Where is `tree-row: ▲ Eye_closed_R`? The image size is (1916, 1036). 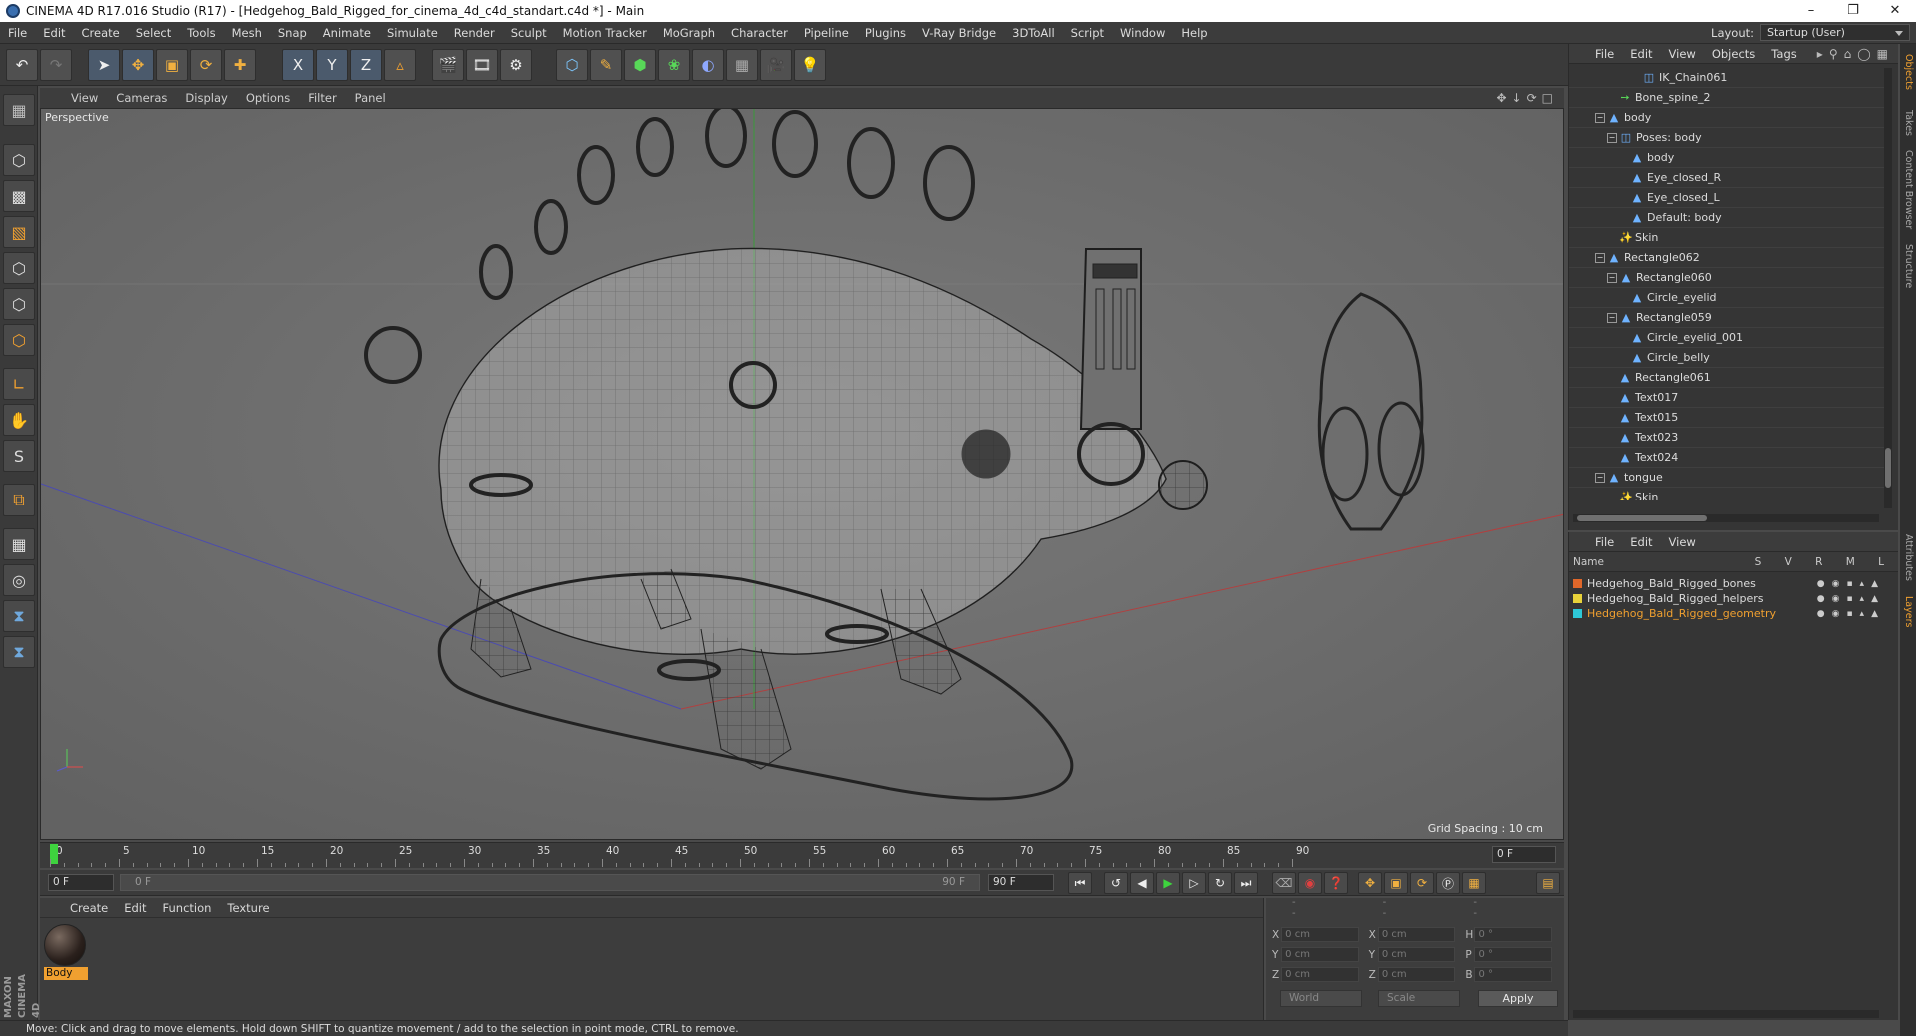 tree-row: ▲ Eye_closed_R is located at coordinates (1728, 178).